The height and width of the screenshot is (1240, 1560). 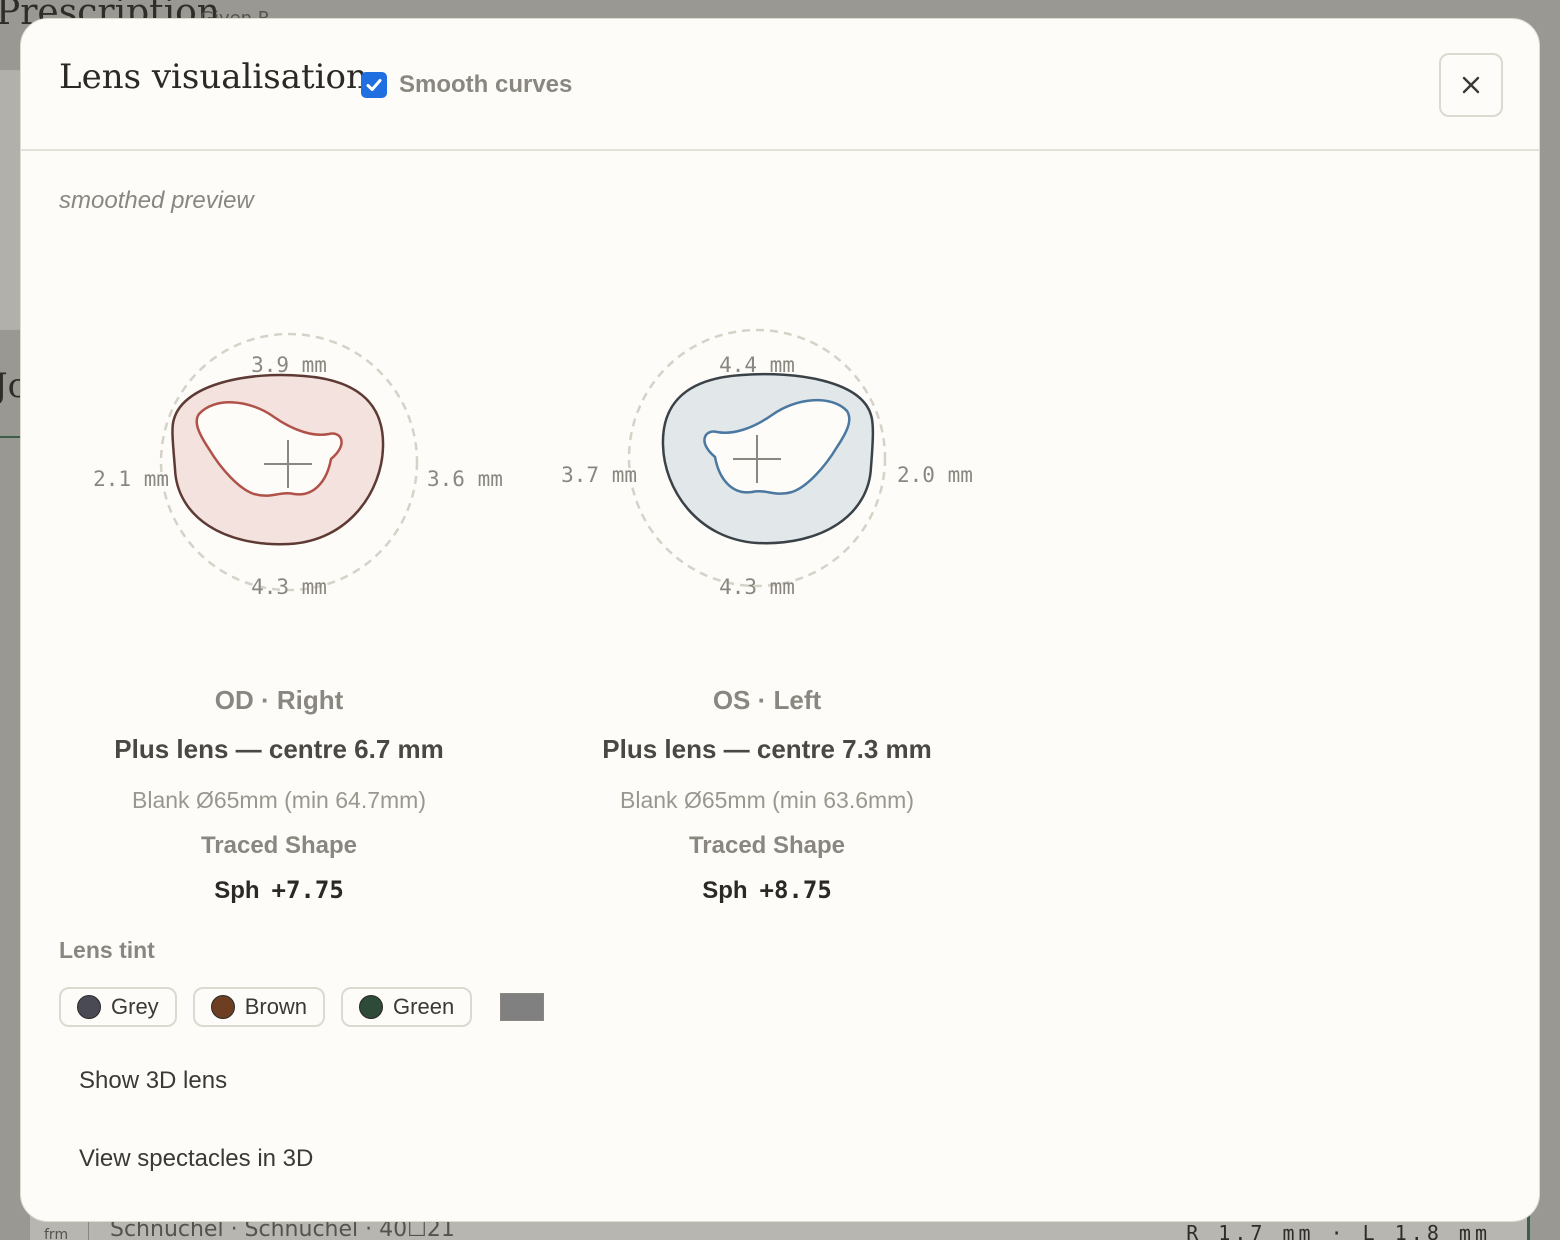 I want to click on eye-label: OD · Right, so click(x=279, y=700).